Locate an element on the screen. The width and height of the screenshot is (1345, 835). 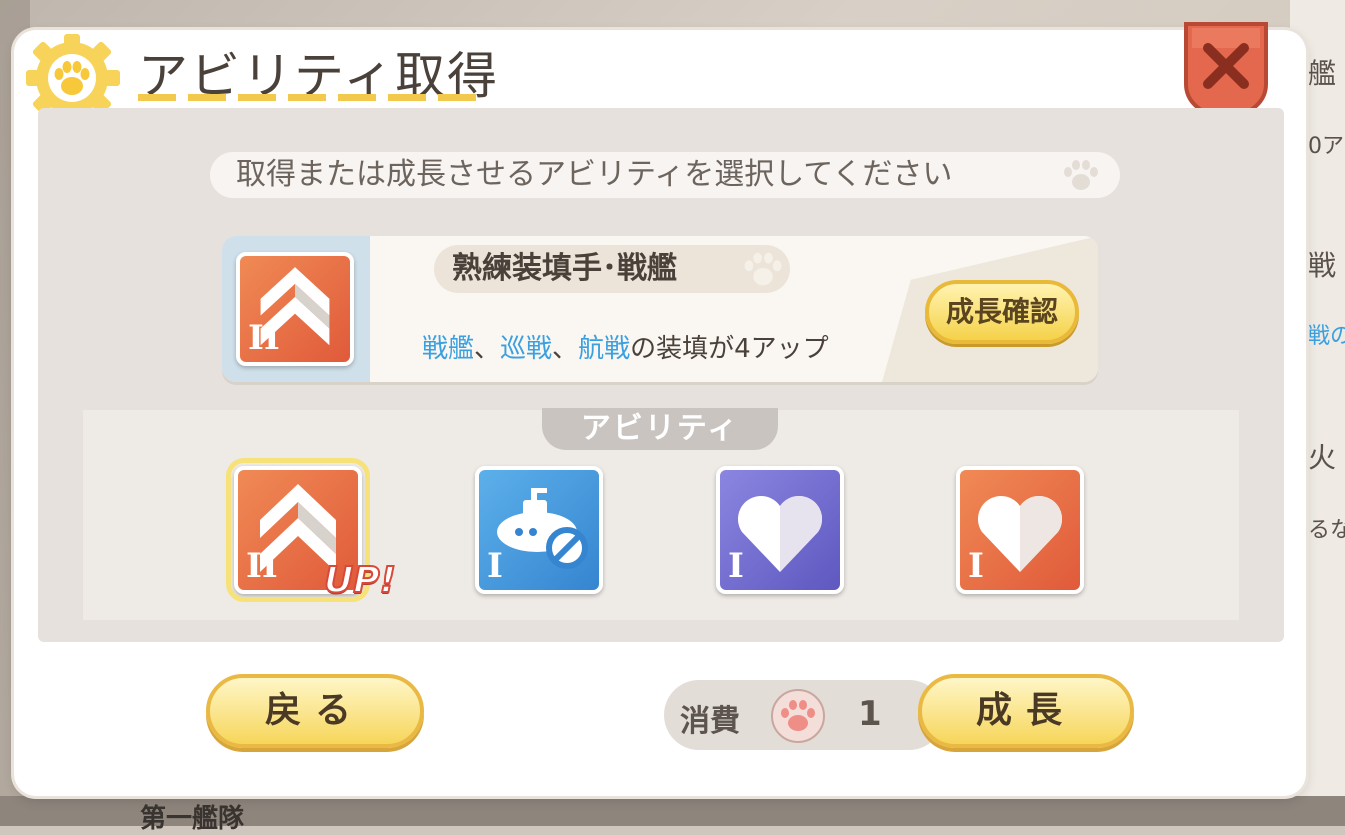
ship-type-battlecruiser: 巡戦 is located at coordinates (526, 349).